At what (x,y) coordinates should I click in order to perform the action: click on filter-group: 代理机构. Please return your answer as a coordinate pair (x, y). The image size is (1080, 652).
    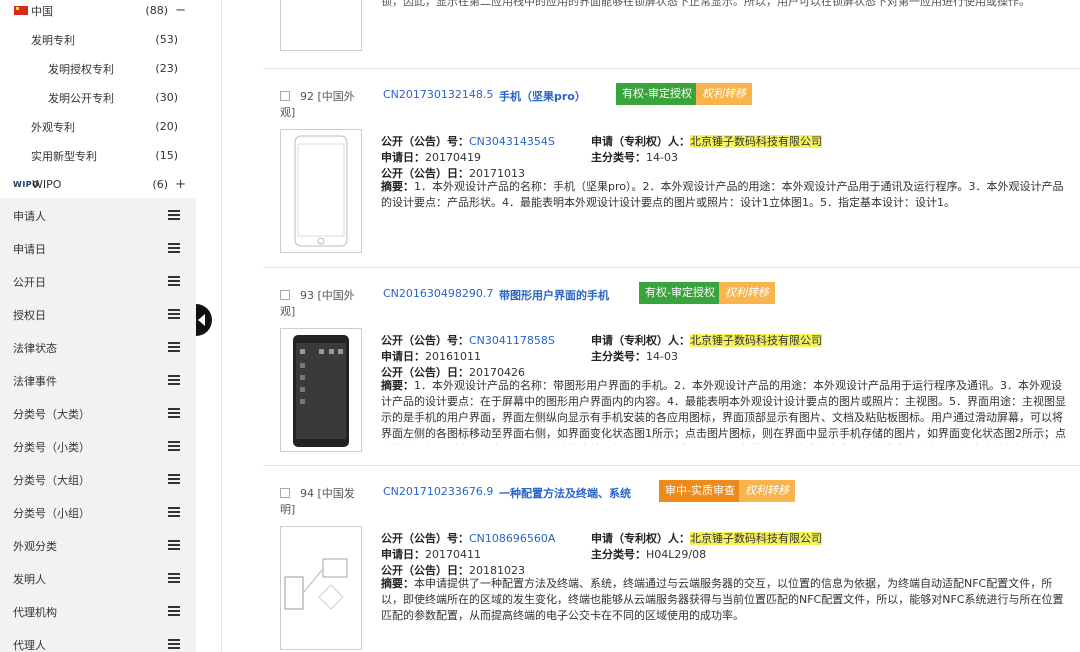
    Looking at the image, I should click on (98, 610).